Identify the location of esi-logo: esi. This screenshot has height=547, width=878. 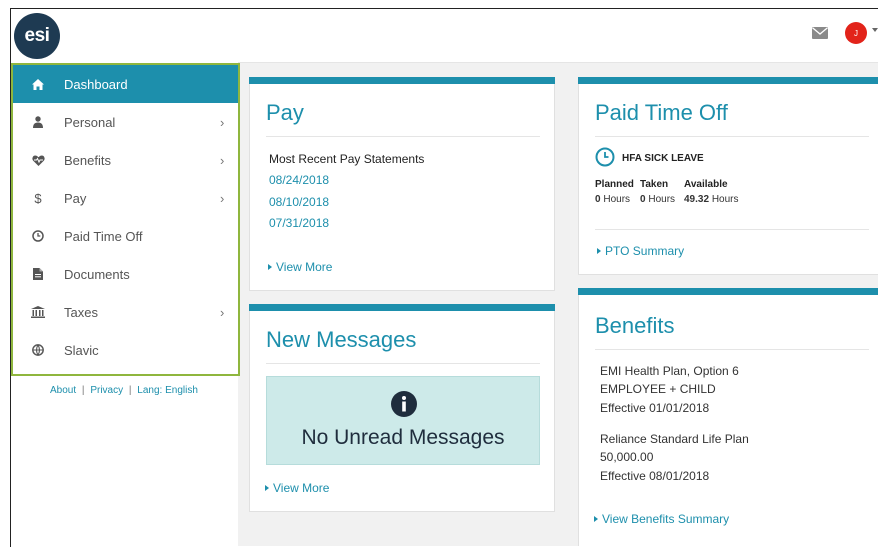
(37, 36).